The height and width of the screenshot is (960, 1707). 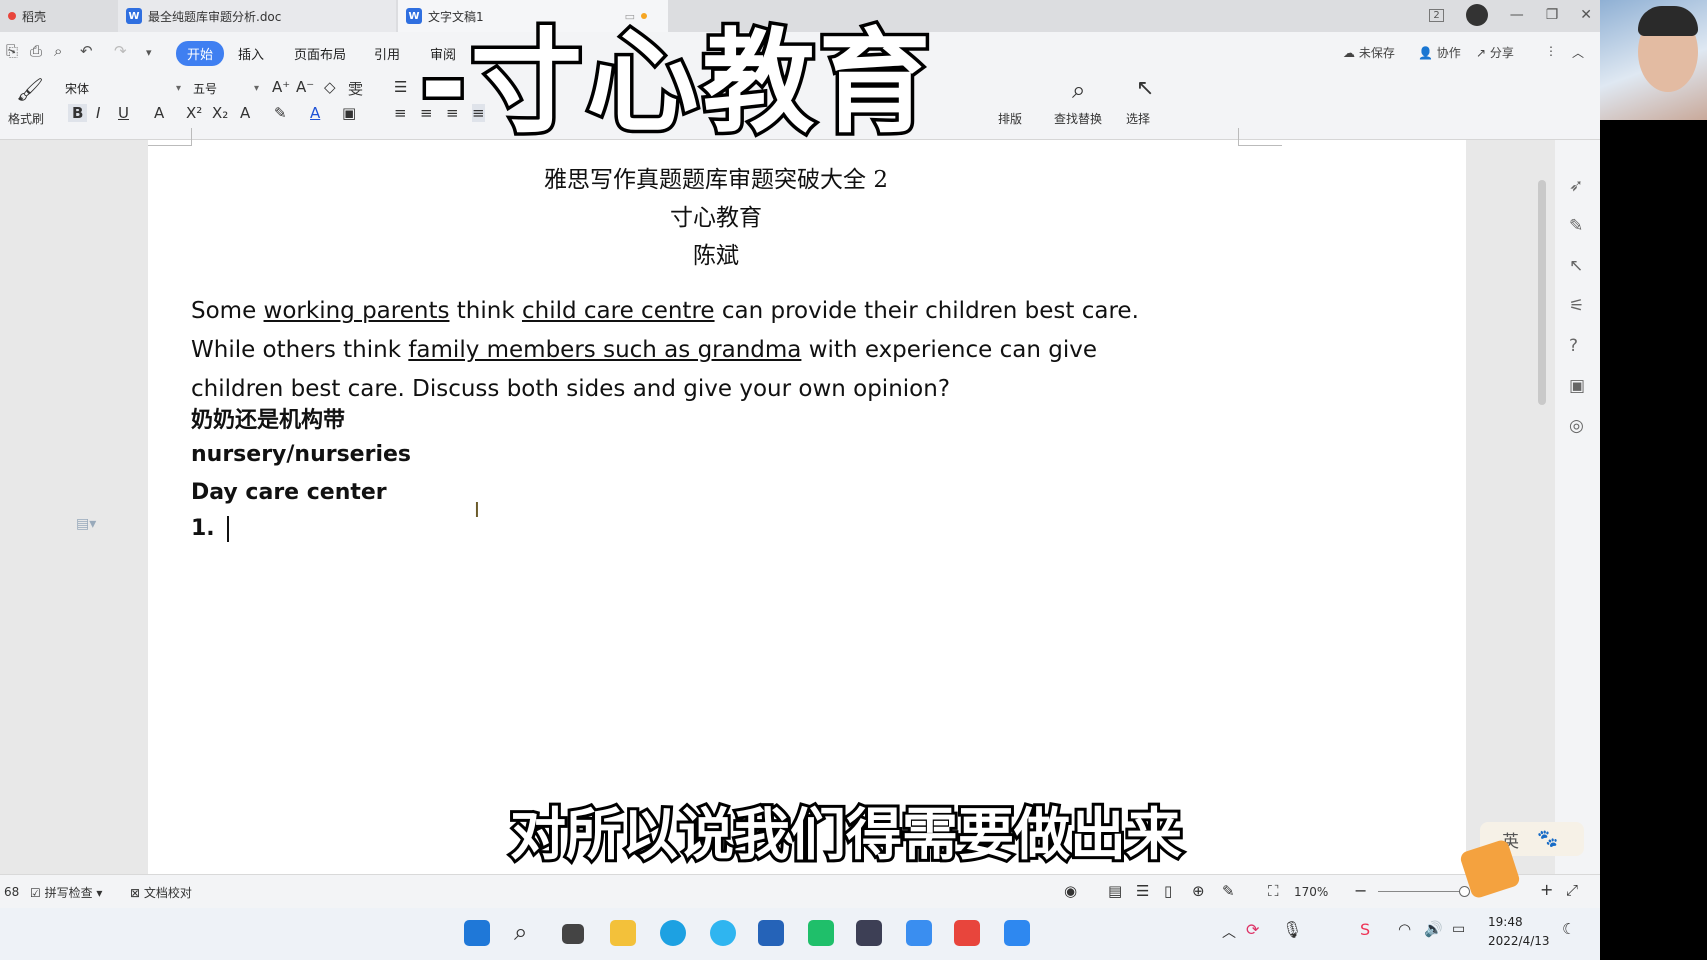 I want to click on scrollbar-thumb, so click(x=1542, y=292).